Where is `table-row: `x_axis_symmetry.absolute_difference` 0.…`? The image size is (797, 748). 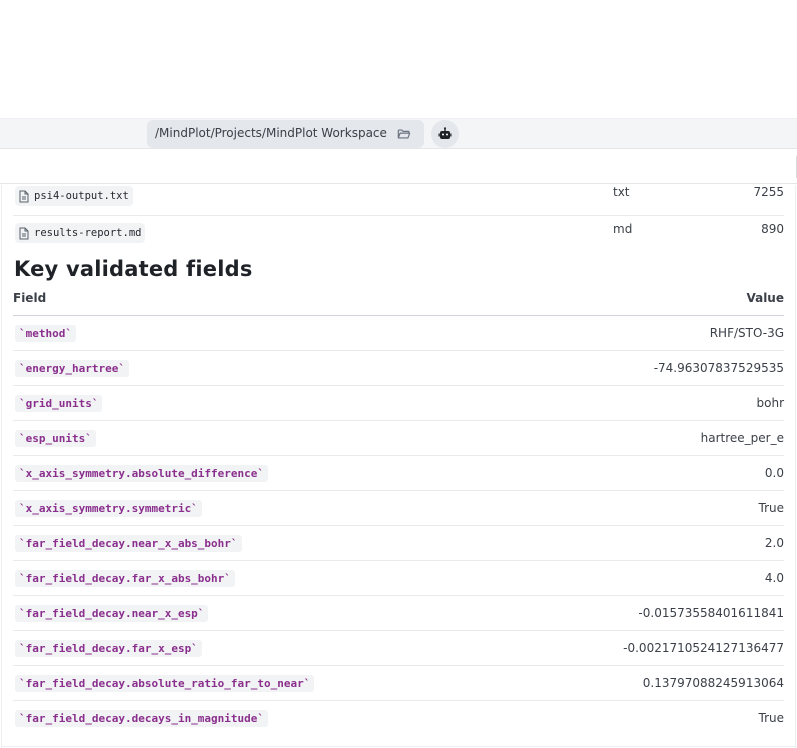
table-row: `x_axis_symmetry.absolute_difference` 0.… is located at coordinates (398, 473).